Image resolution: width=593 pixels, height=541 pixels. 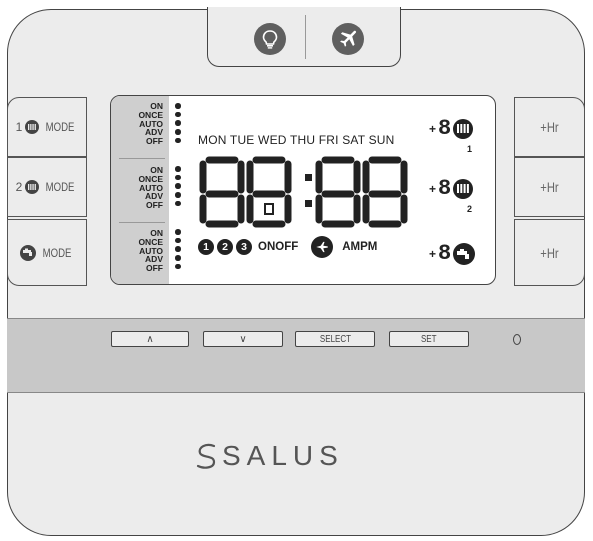 I want to click on program-3-indicator: 3, so click(x=244, y=247).